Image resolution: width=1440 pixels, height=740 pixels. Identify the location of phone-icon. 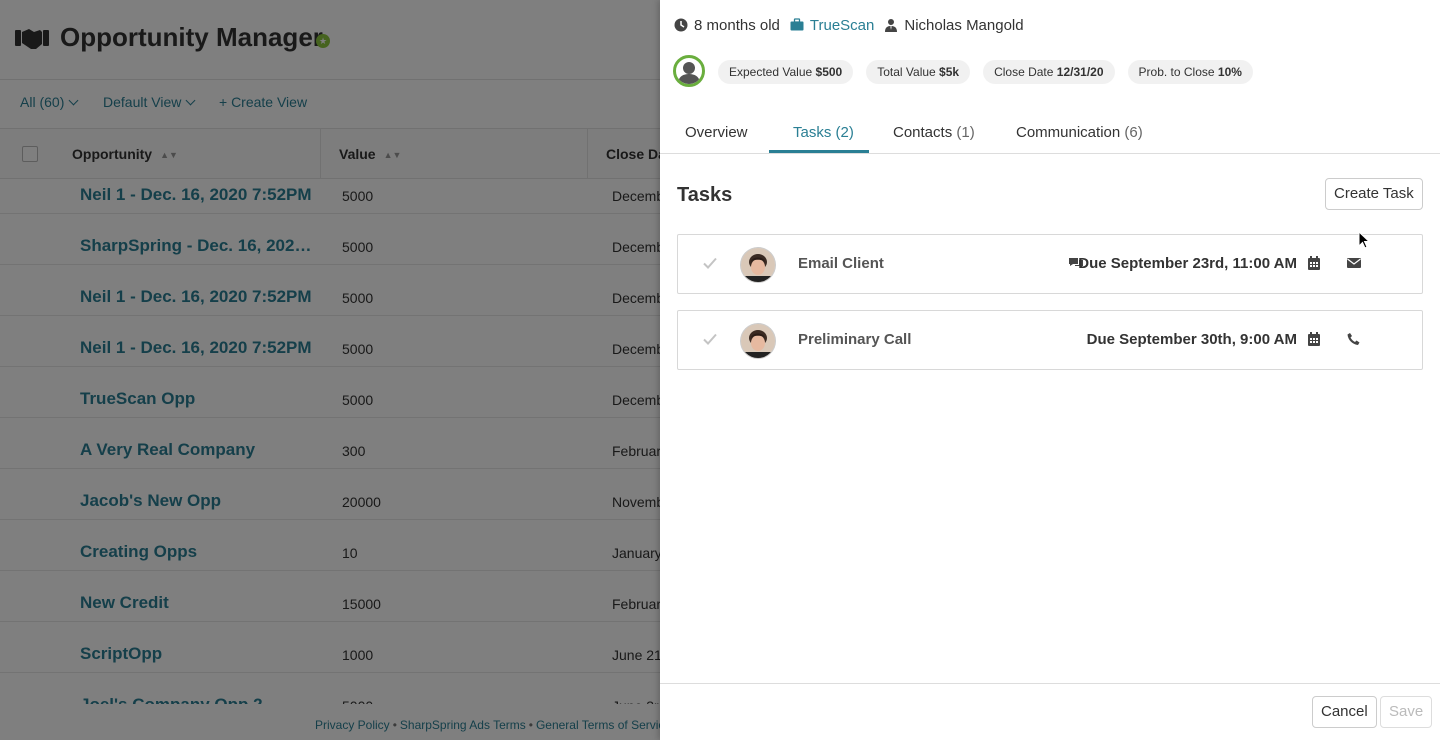
(1354, 339).